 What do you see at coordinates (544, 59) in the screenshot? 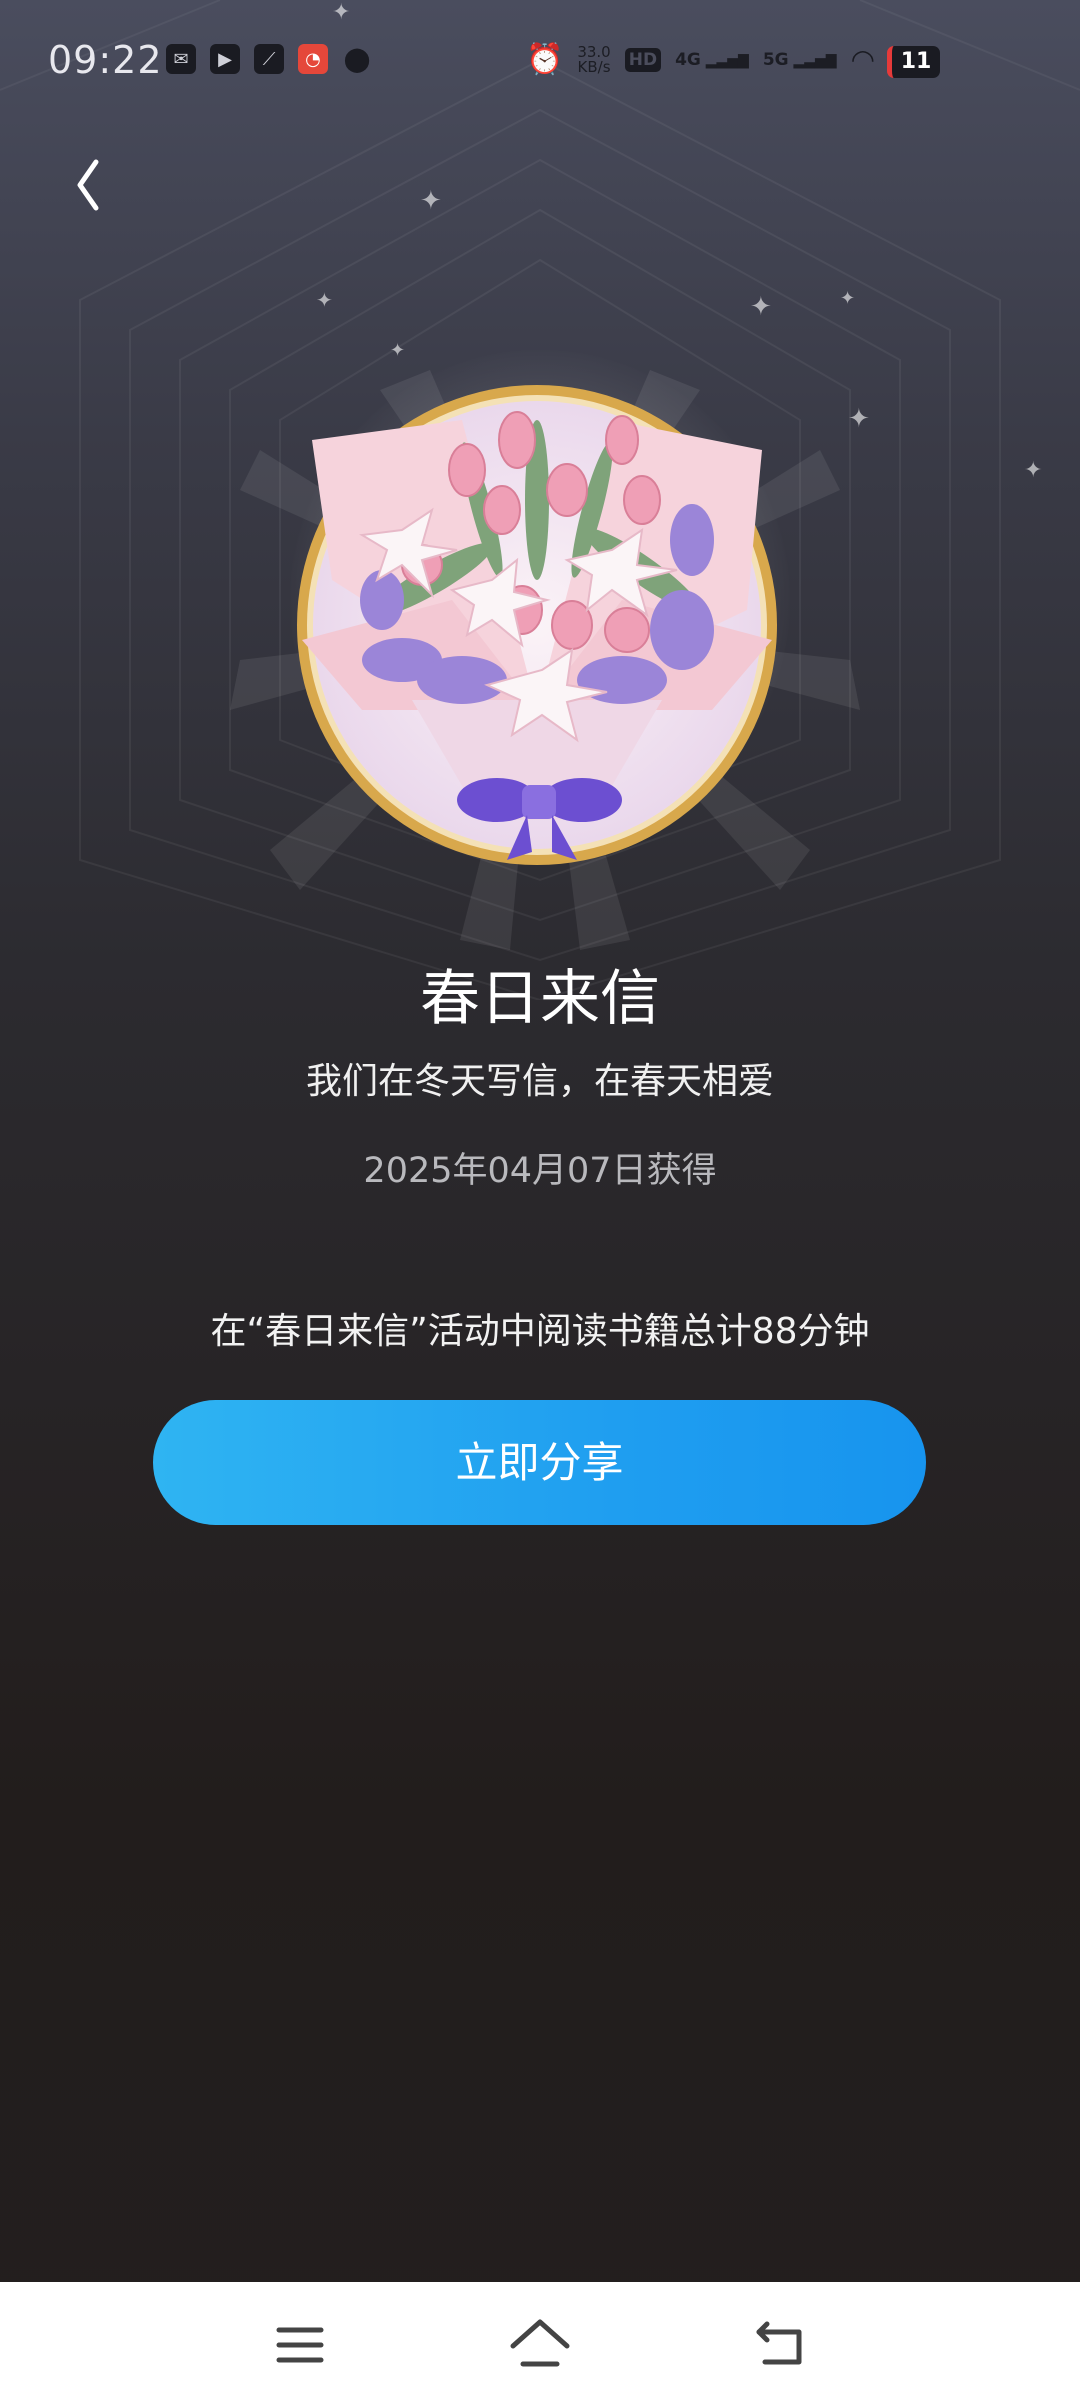
I see `alarm-icon: ⏰` at bounding box center [544, 59].